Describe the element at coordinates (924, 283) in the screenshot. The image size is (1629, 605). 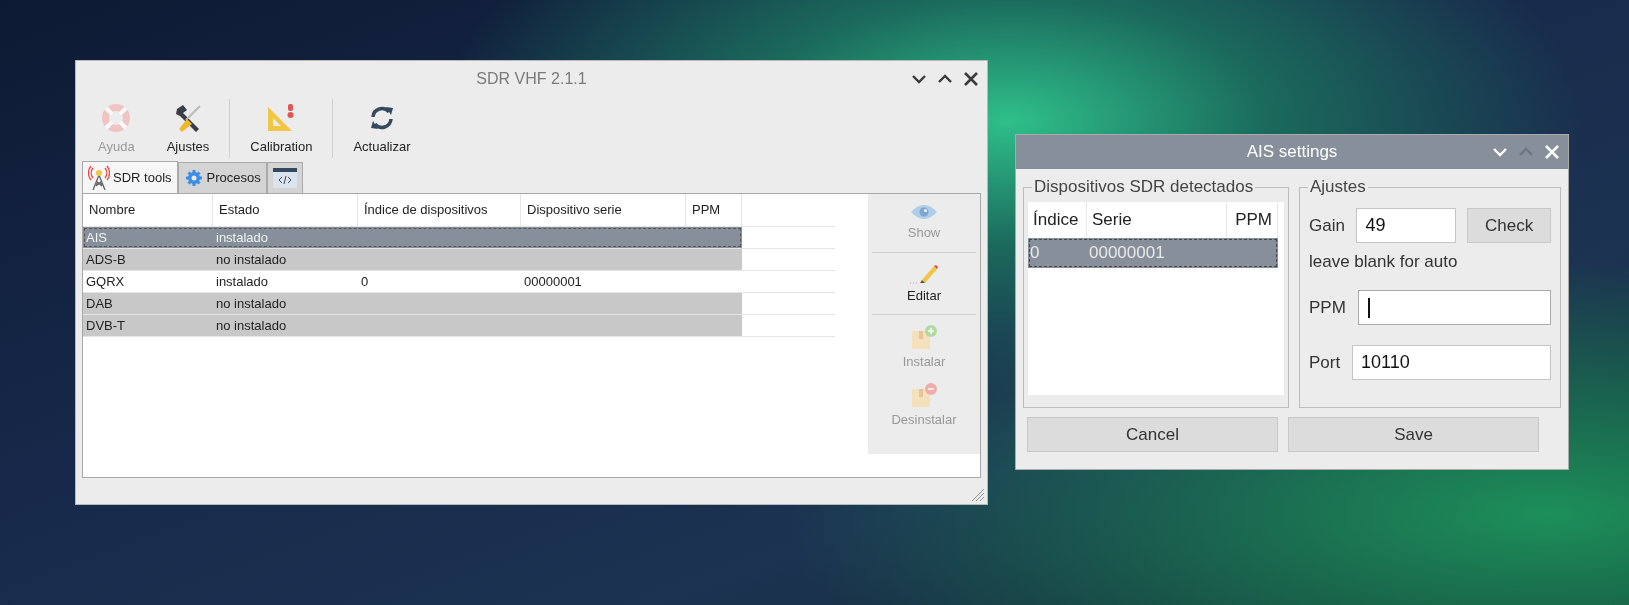
I see `action-button: Editar` at that location.